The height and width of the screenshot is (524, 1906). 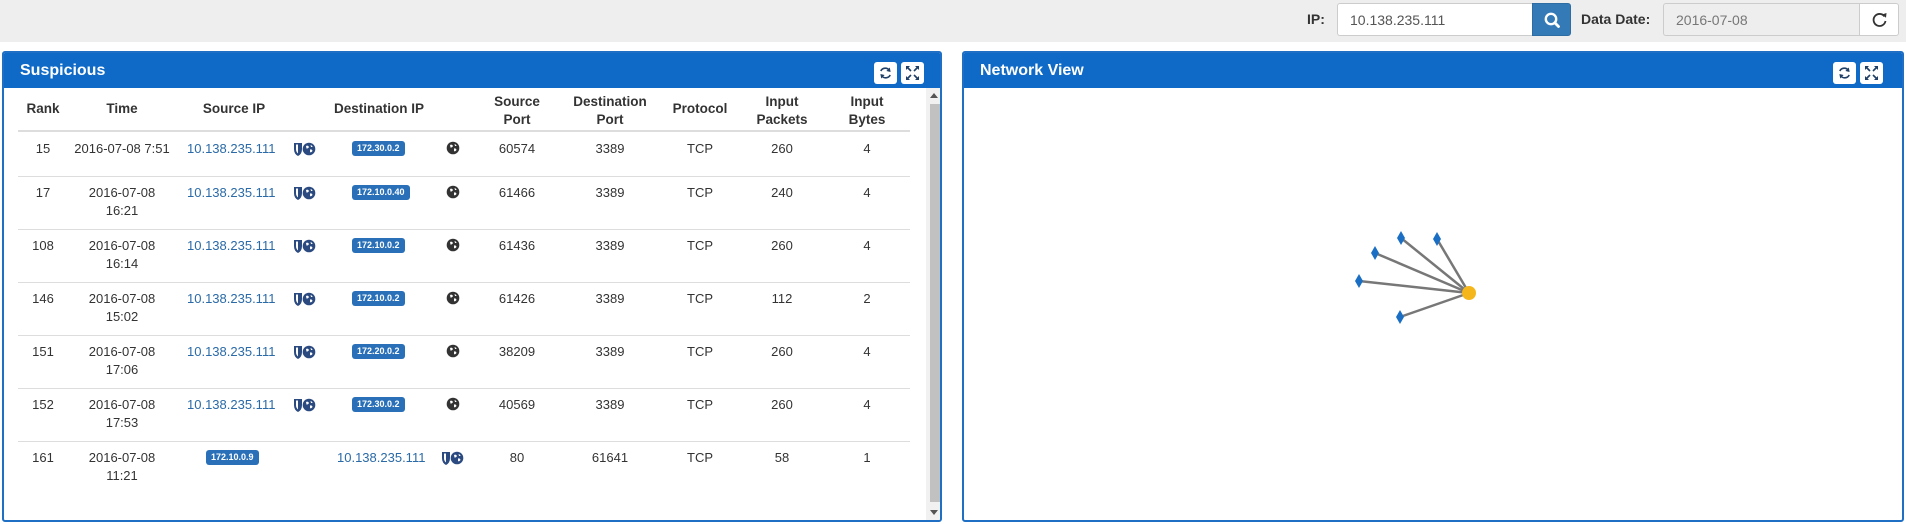 I want to click on source-ip-badge: 172.10.0.9, so click(x=232, y=457).